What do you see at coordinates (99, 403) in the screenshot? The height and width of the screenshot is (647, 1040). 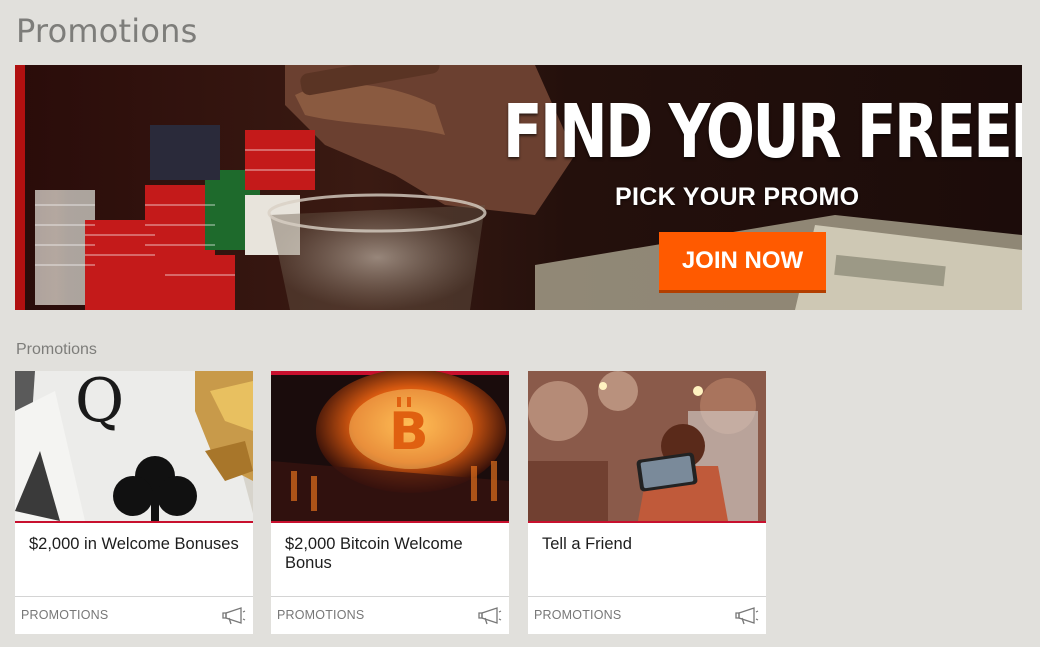 I see `svg-text: Q` at bounding box center [99, 403].